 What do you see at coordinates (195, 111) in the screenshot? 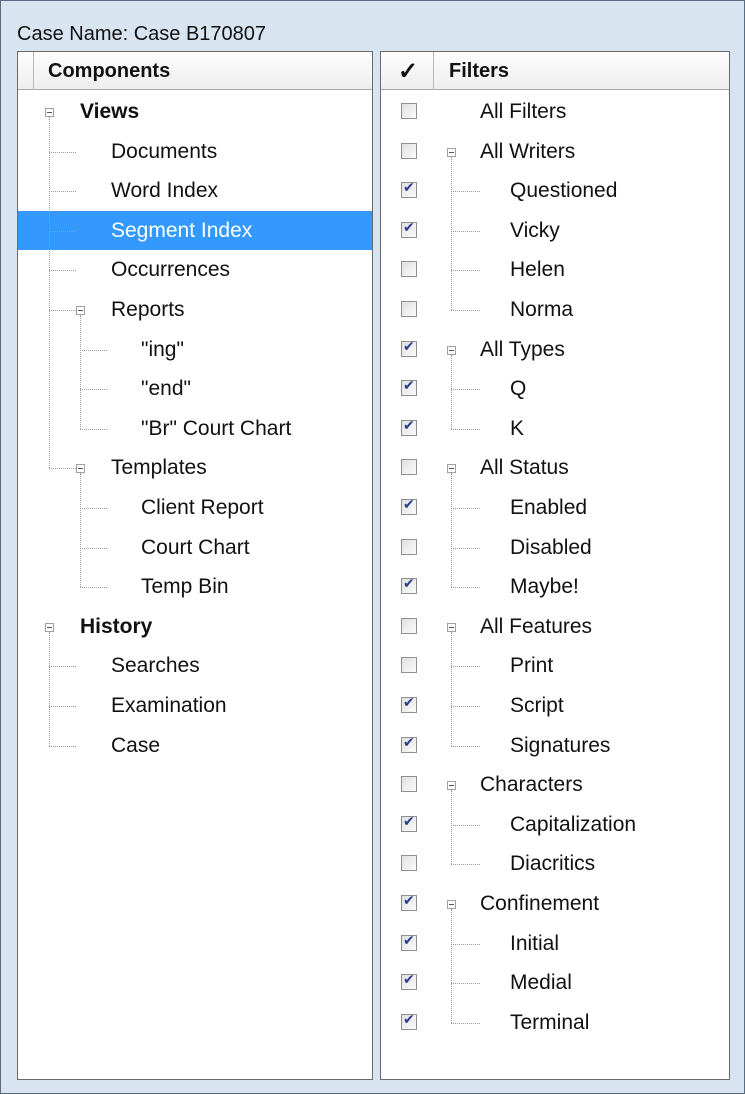
I see `component-item-views: Views` at bounding box center [195, 111].